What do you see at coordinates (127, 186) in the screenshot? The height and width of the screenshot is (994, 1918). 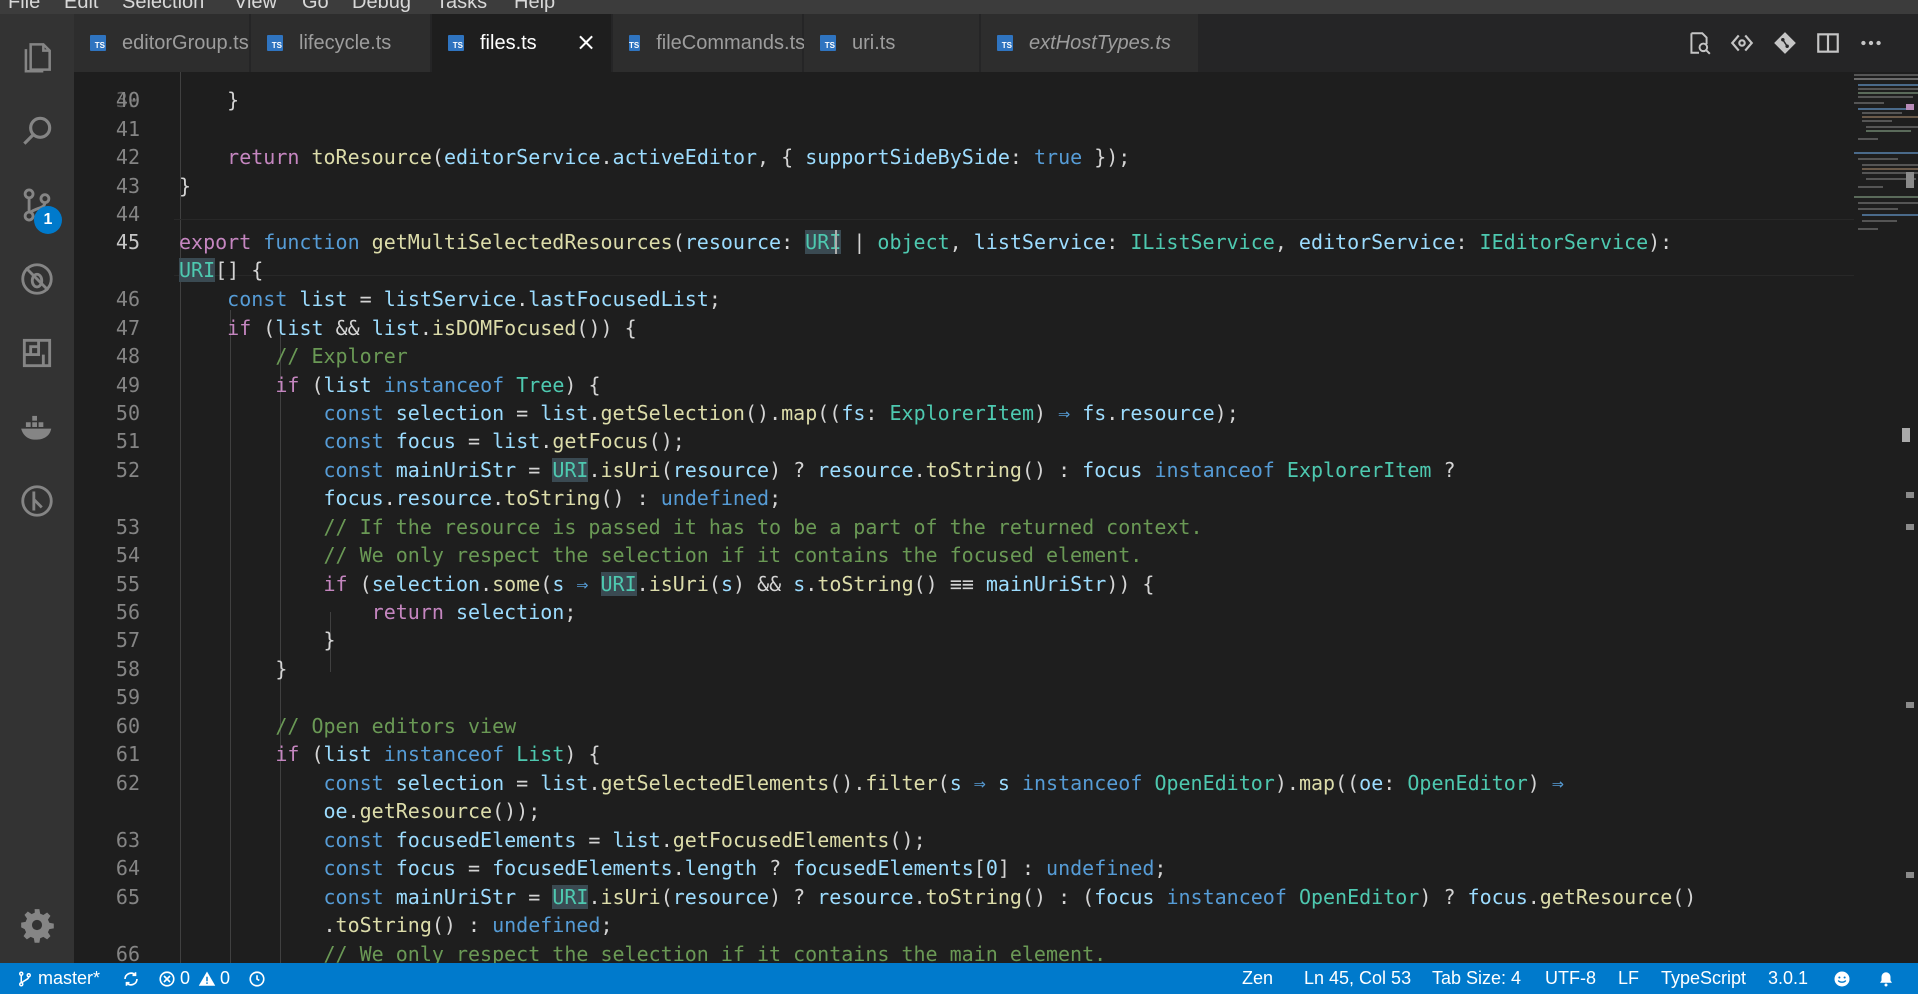 I see `line-number: 43` at bounding box center [127, 186].